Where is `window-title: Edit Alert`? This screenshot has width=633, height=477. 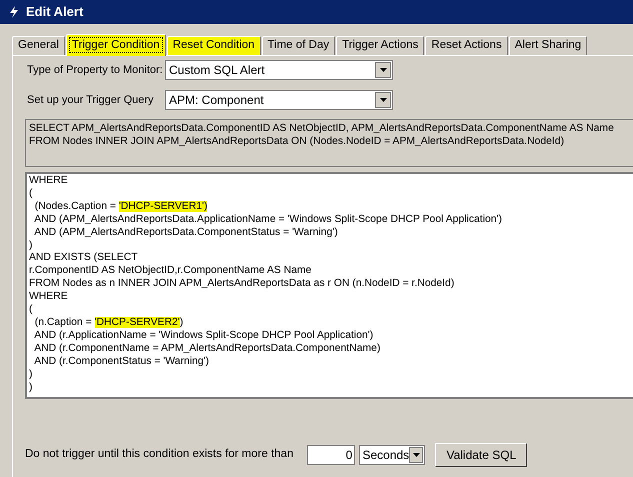 window-title: Edit Alert is located at coordinates (55, 12).